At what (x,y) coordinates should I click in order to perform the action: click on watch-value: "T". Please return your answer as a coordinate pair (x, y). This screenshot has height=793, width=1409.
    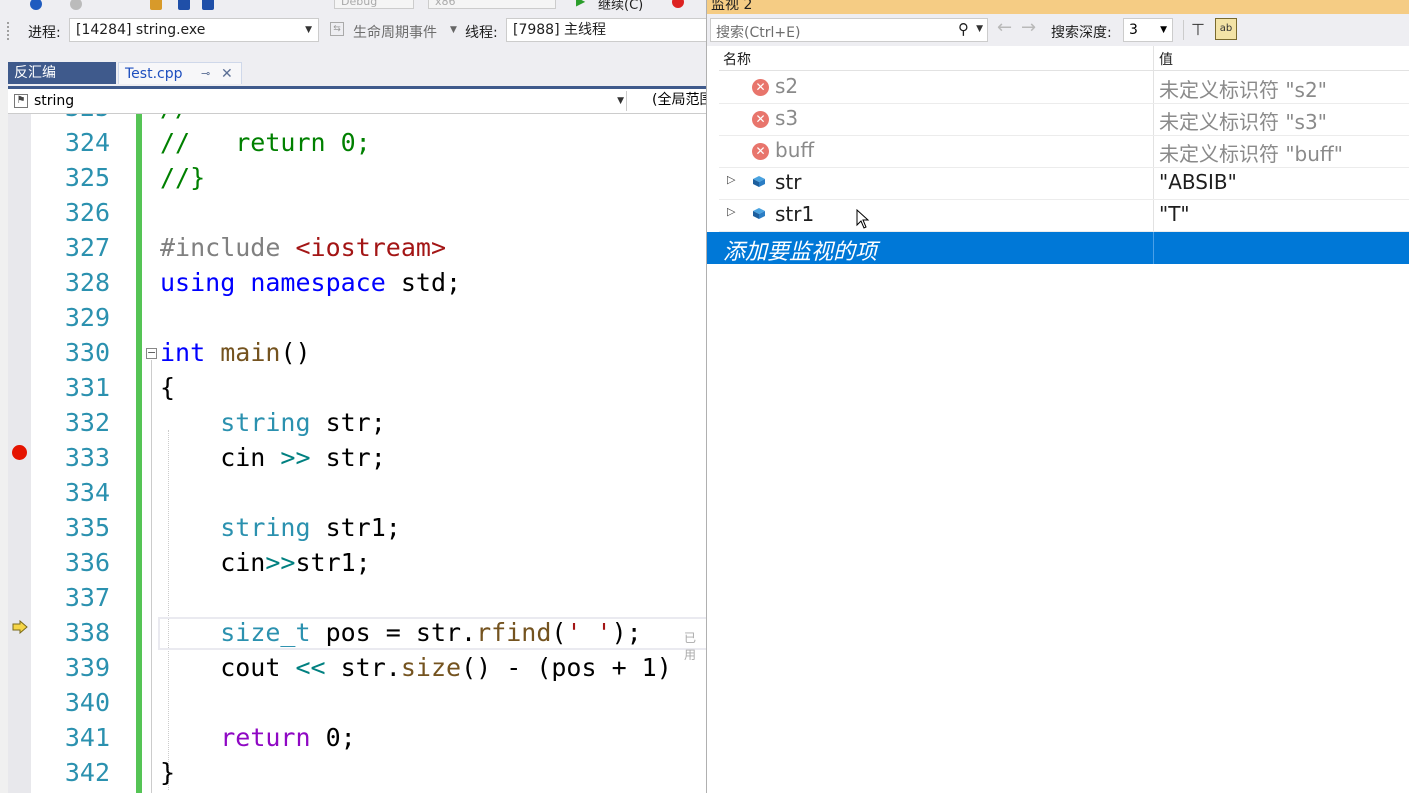
    Looking at the image, I should click on (1174, 214).